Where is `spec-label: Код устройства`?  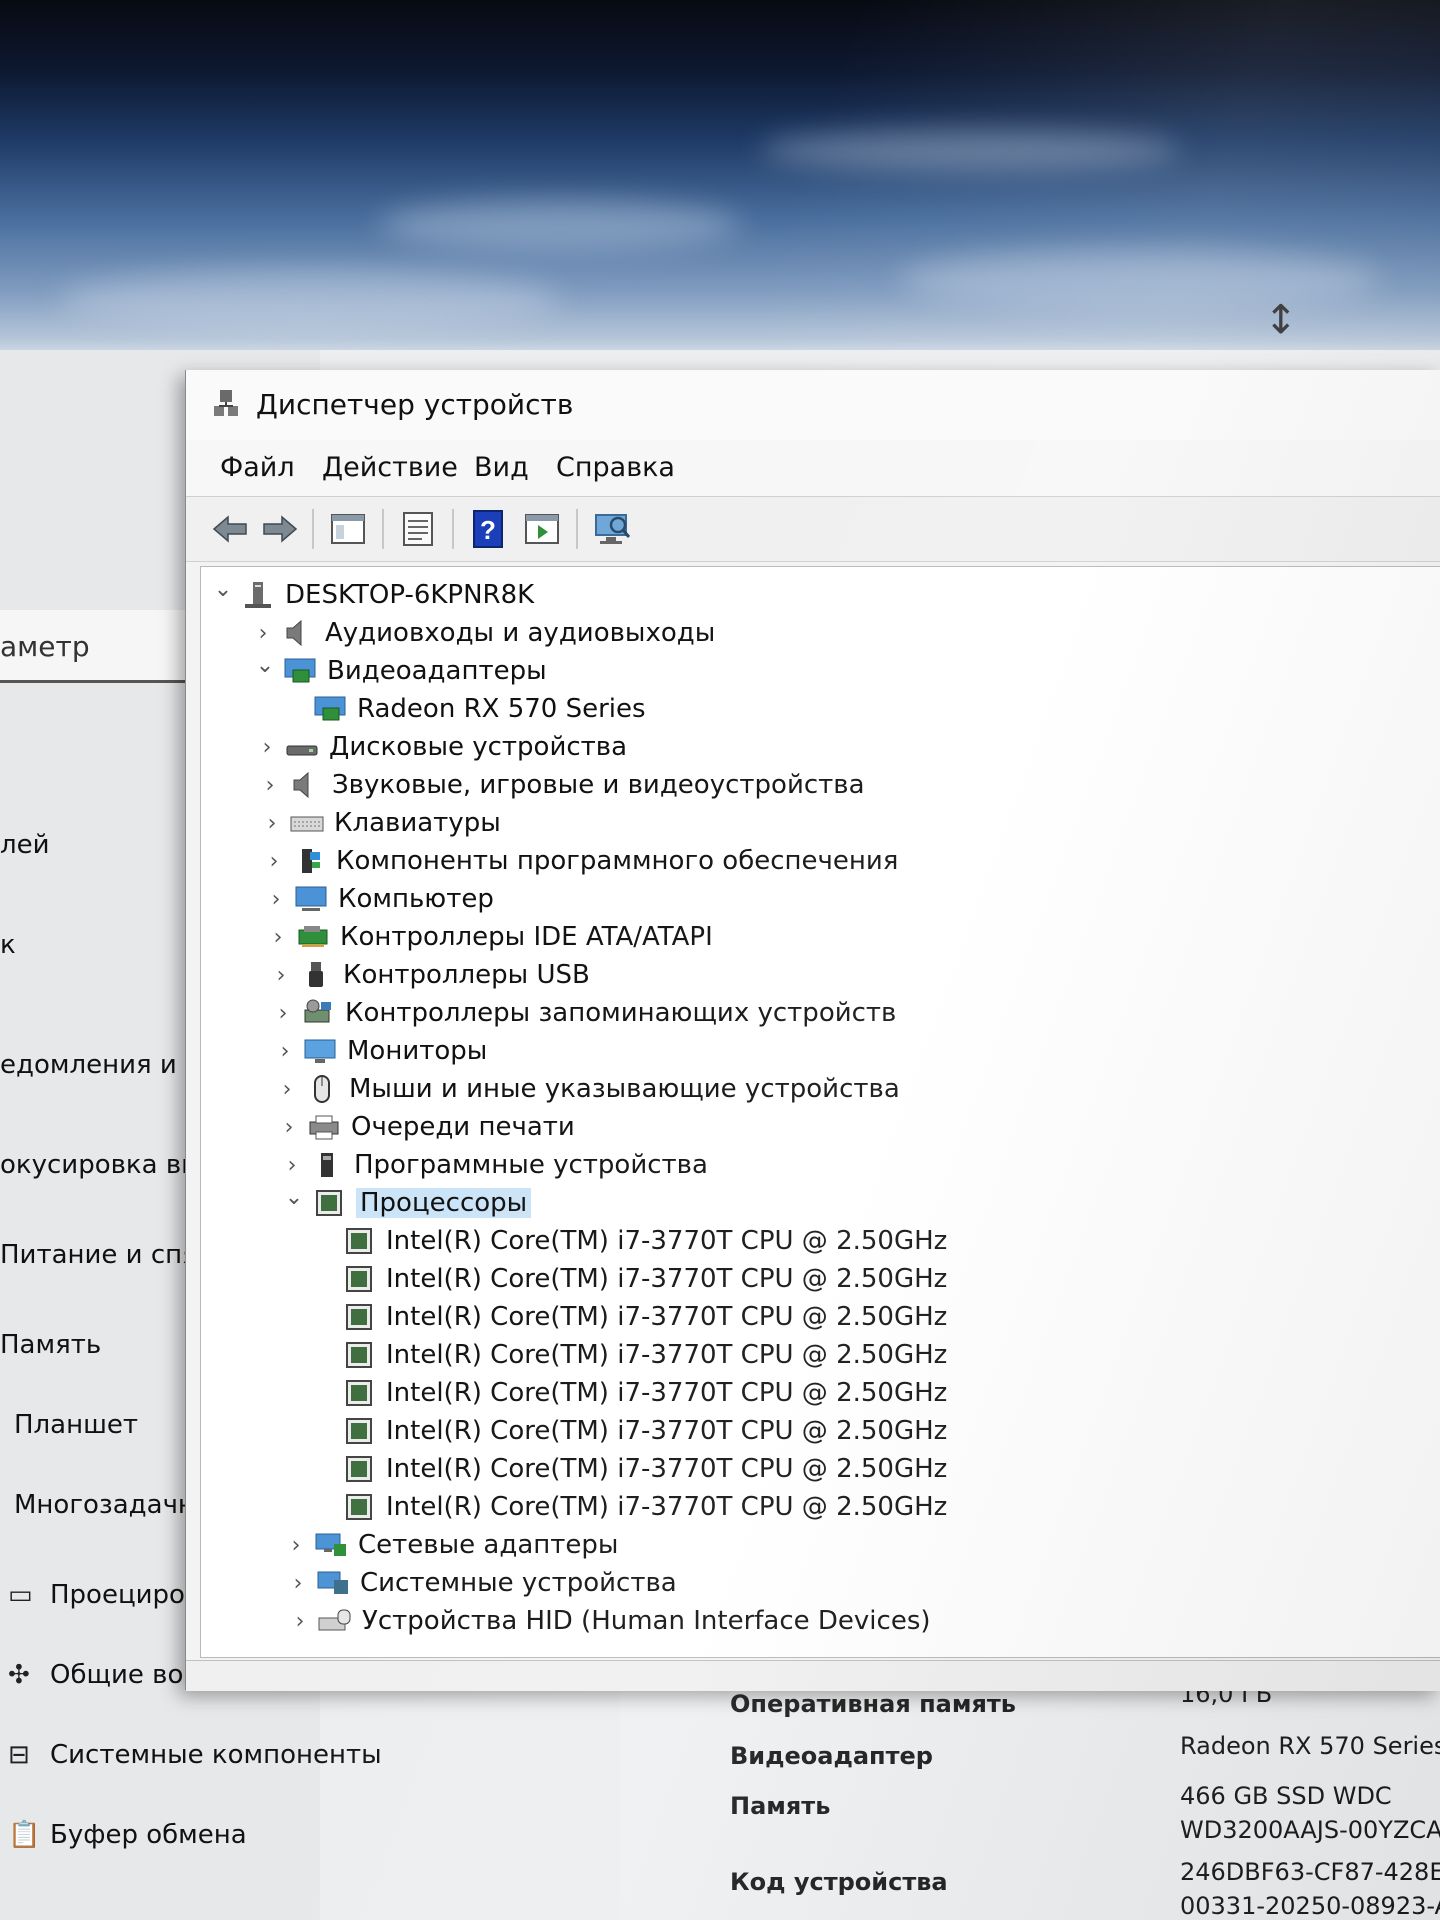 spec-label: Код устройства is located at coordinates (839, 1882).